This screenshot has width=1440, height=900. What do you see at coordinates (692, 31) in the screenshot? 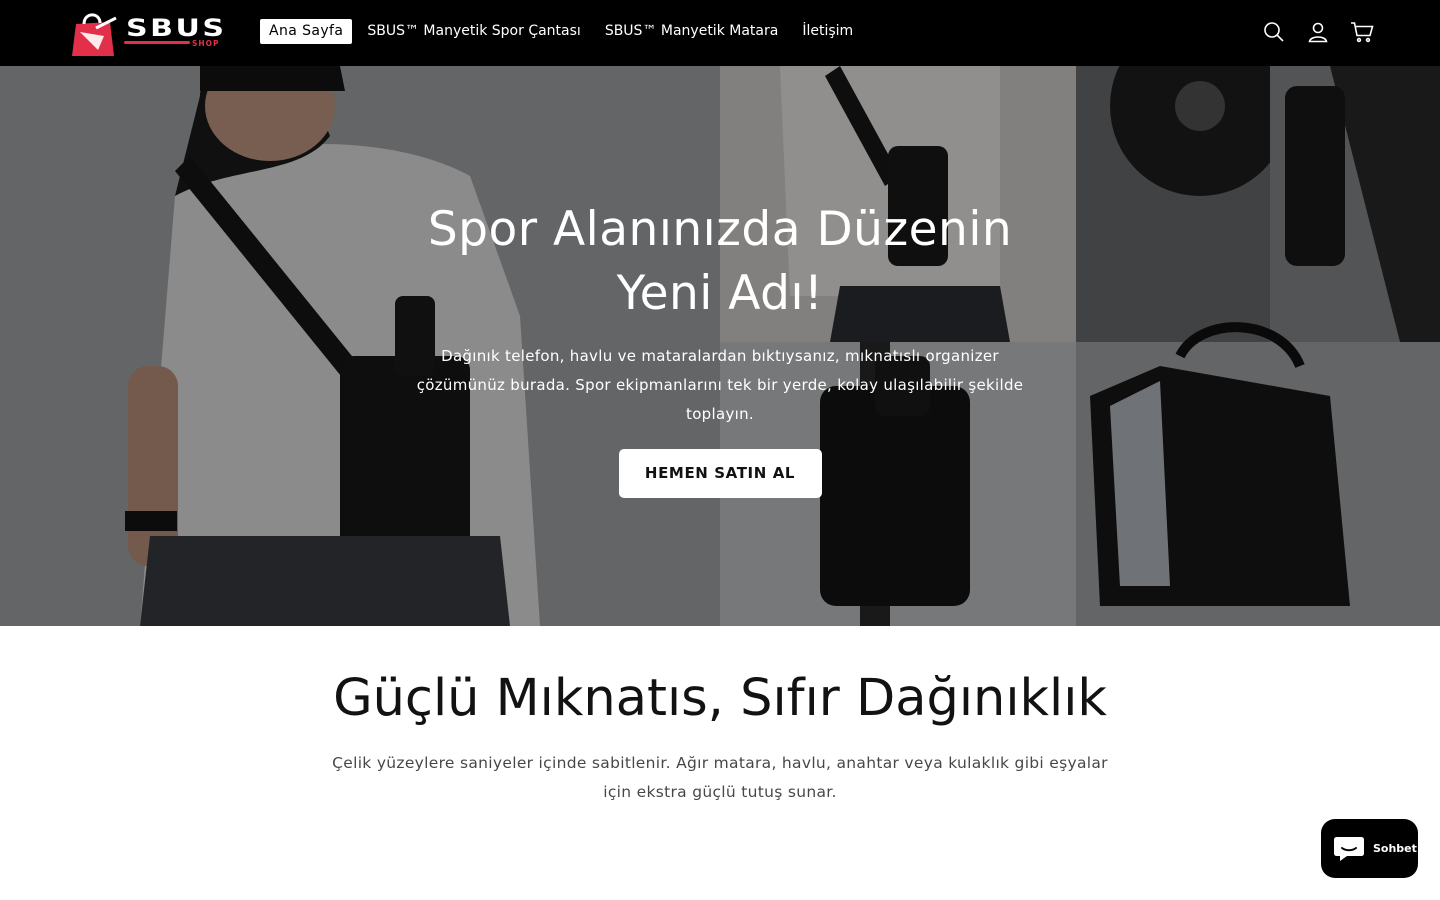
I see `nav-item-magnetic-bottle: SBUS™ Manyetik Matara` at bounding box center [692, 31].